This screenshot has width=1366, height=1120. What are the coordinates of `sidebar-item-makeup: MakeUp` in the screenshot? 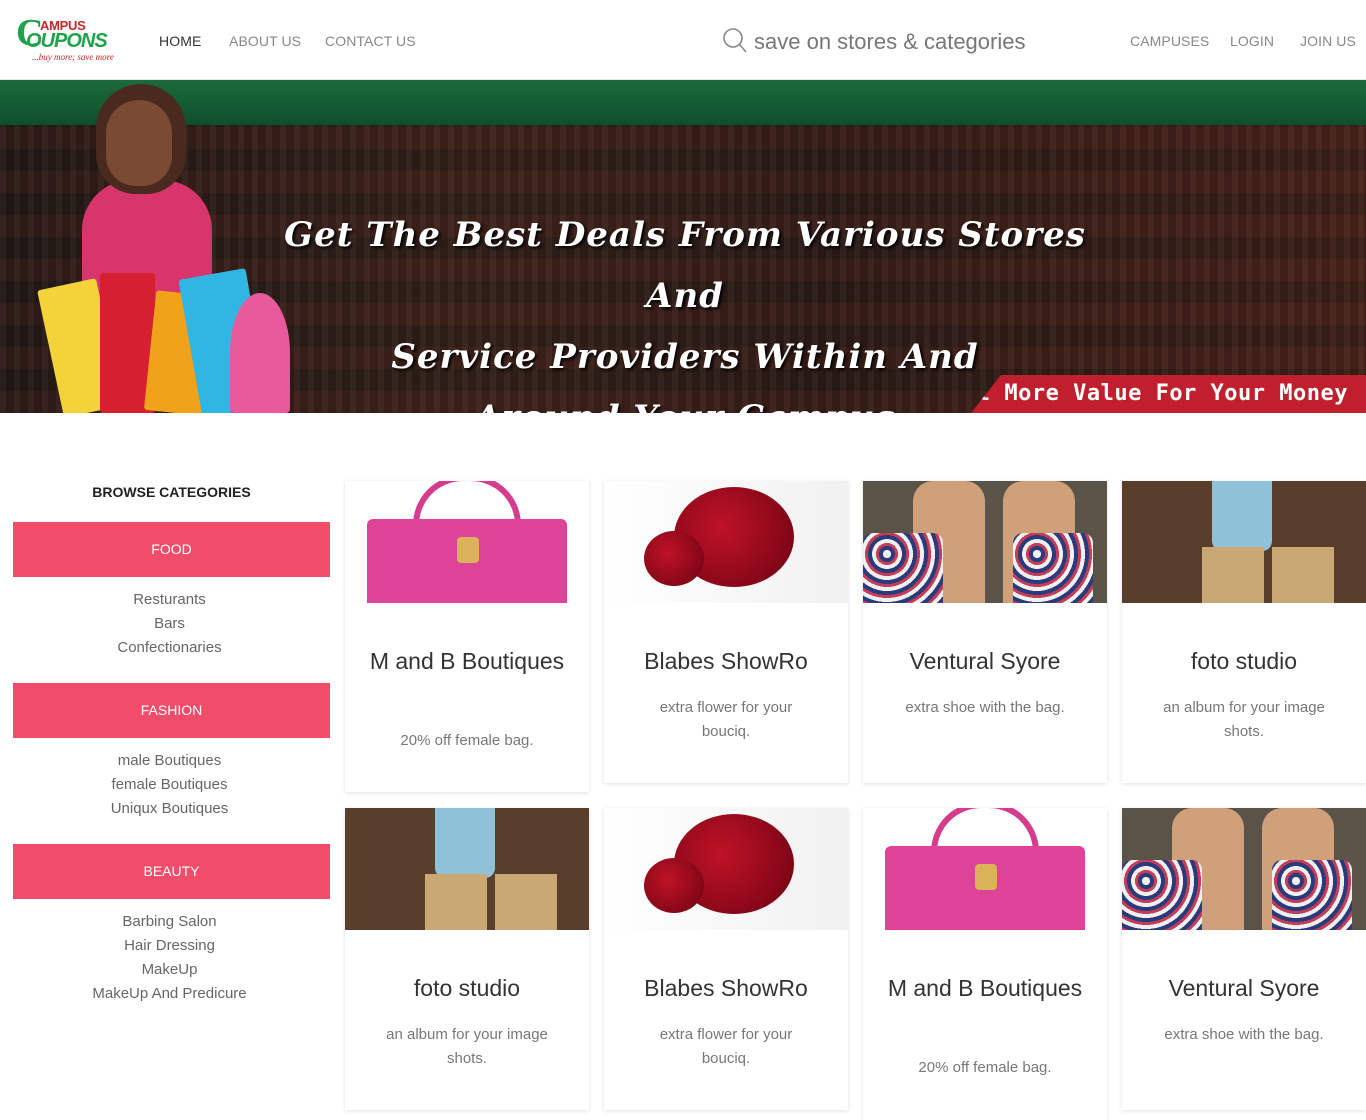 It's located at (169, 969).